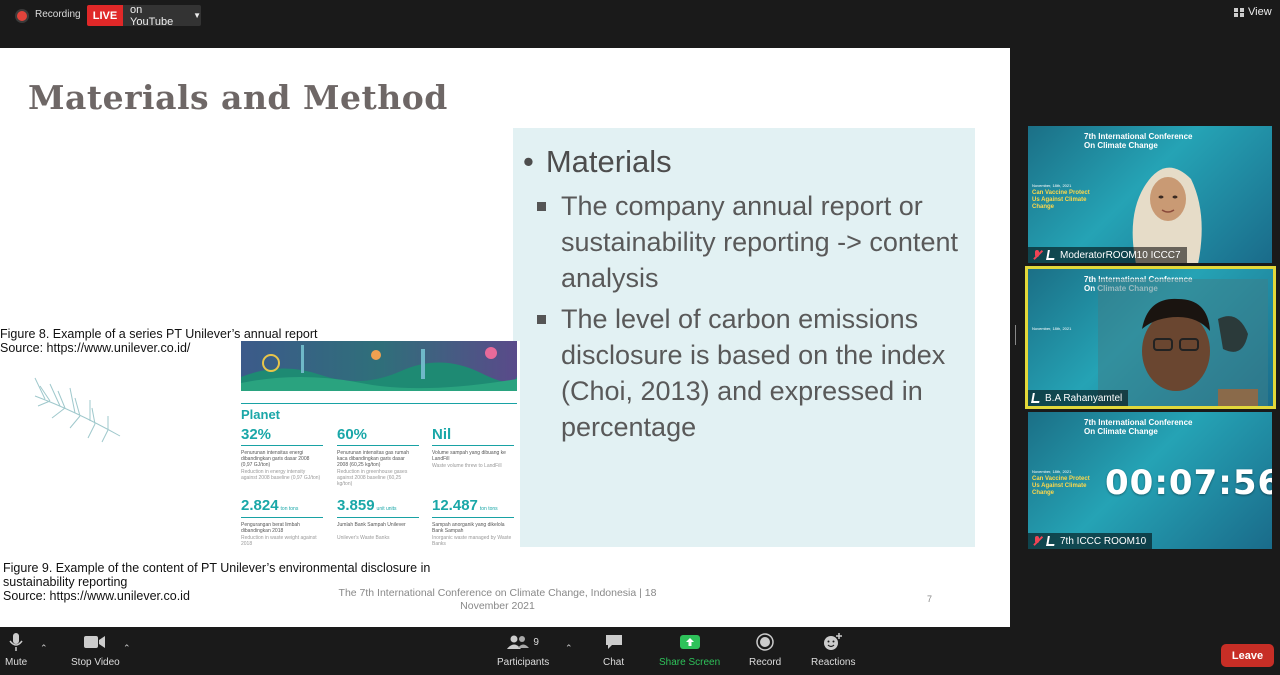 The height and width of the screenshot is (675, 1280). I want to click on meeting-top-bar: Recording LIVE on YouTube ▼ View, so click(640, 24).